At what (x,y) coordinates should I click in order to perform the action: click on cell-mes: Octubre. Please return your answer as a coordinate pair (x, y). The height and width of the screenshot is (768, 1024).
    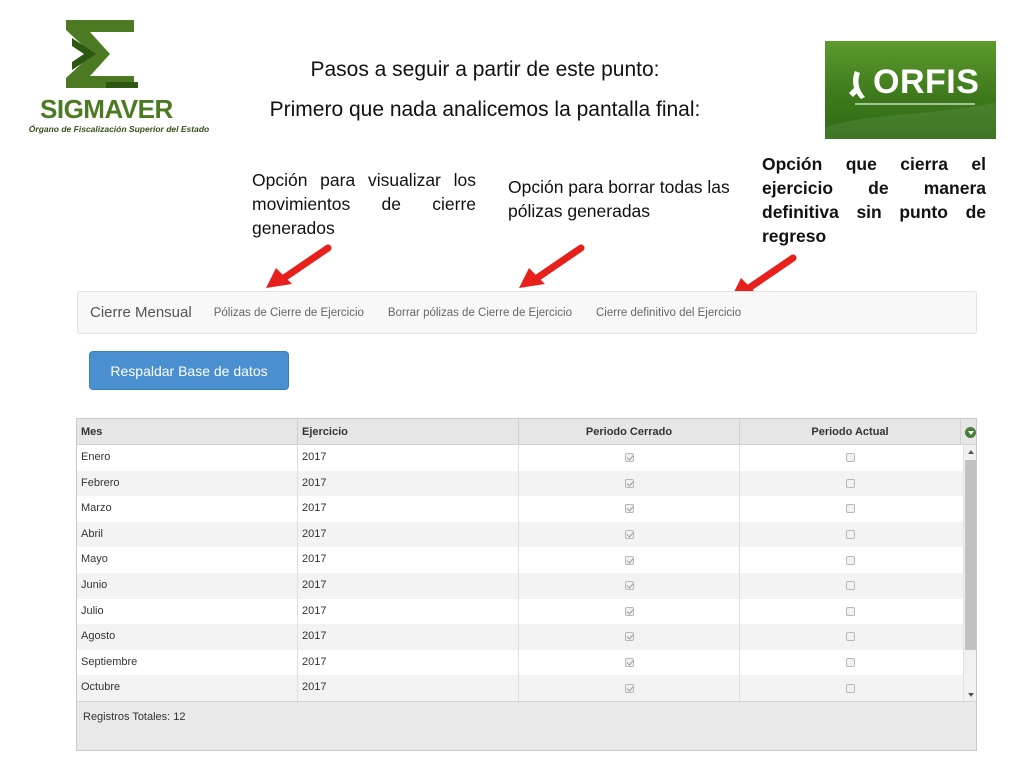
    Looking at the image, I should click on (187, 688).